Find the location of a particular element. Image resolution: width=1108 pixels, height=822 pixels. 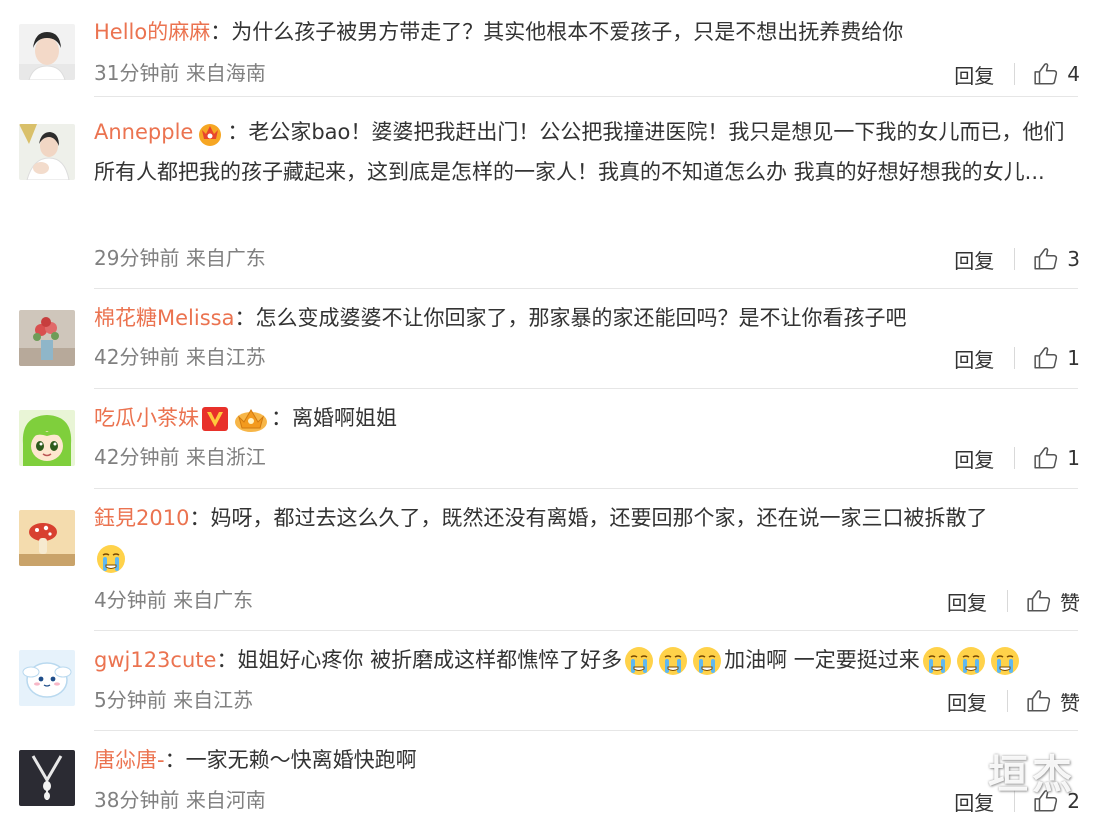

comment-body: ：姐姐好心疼你 被折磨成这样都憔悴了好多 is located at coordinates (419, 660).